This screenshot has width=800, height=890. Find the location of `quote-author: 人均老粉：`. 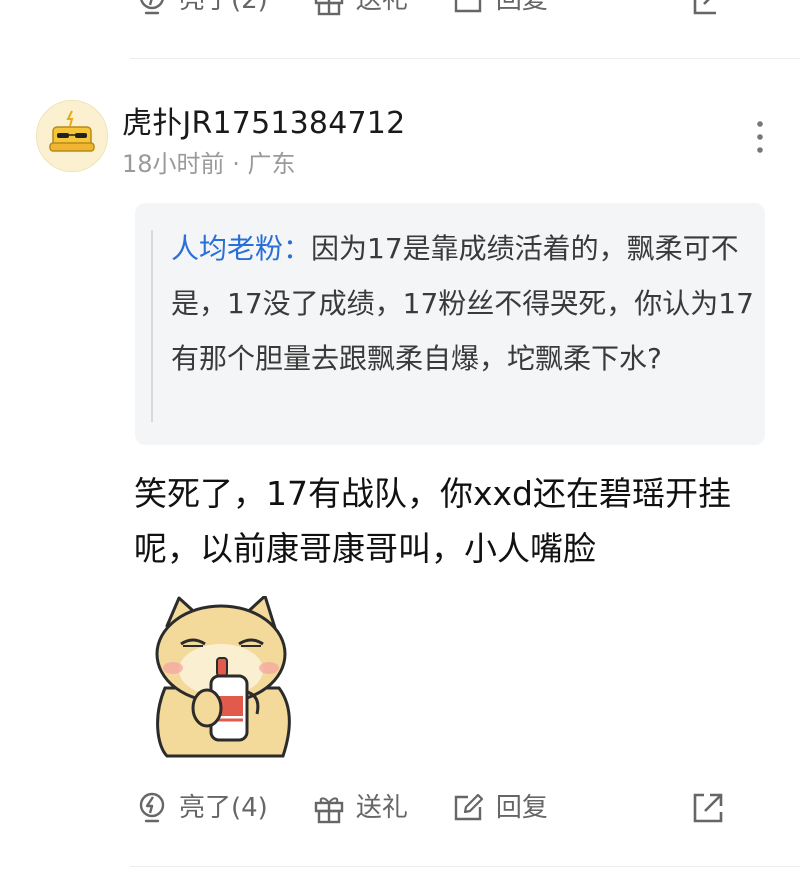

quote-author: 人均老粉： is located at coordinates (241, 248).